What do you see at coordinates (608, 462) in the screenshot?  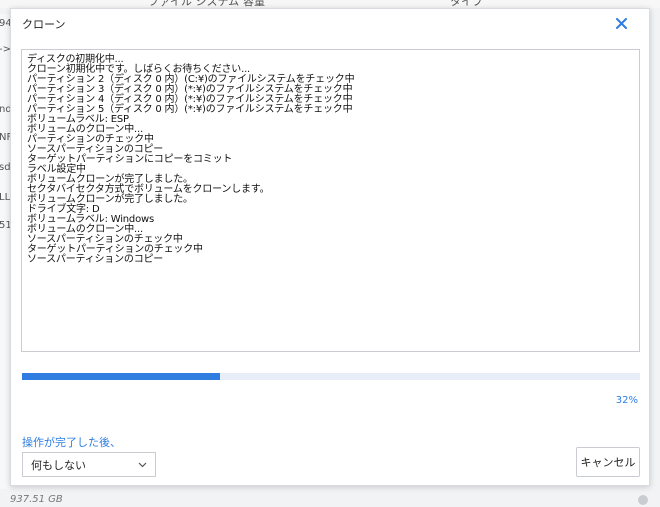 I see `cancel-button: キャンセル` at bounding box center [608, 462].